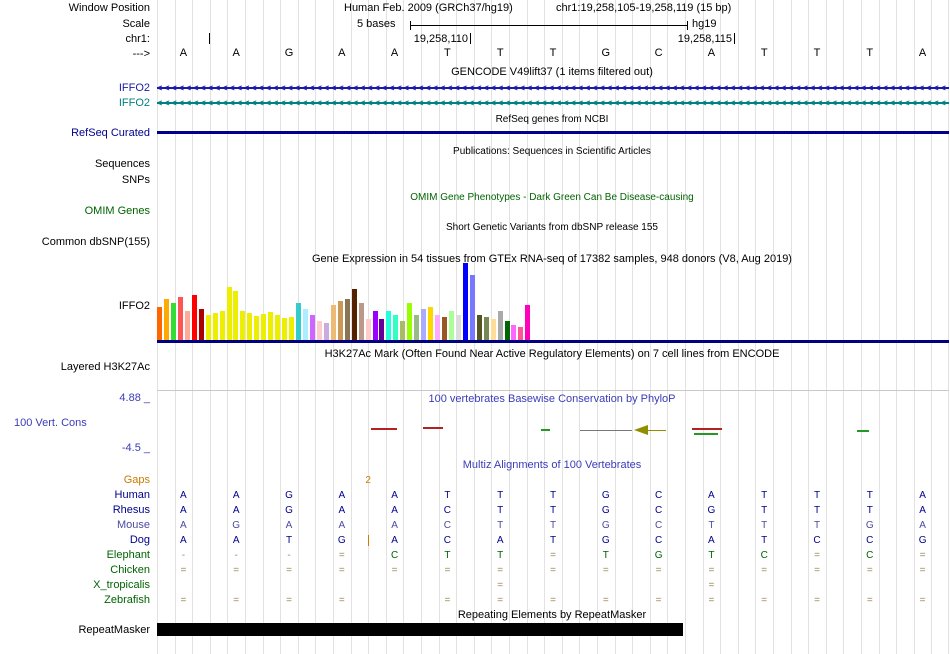  I want to click on sidebar-item-common-dbsnp: Common dbSNP(155), so click(75, 242).